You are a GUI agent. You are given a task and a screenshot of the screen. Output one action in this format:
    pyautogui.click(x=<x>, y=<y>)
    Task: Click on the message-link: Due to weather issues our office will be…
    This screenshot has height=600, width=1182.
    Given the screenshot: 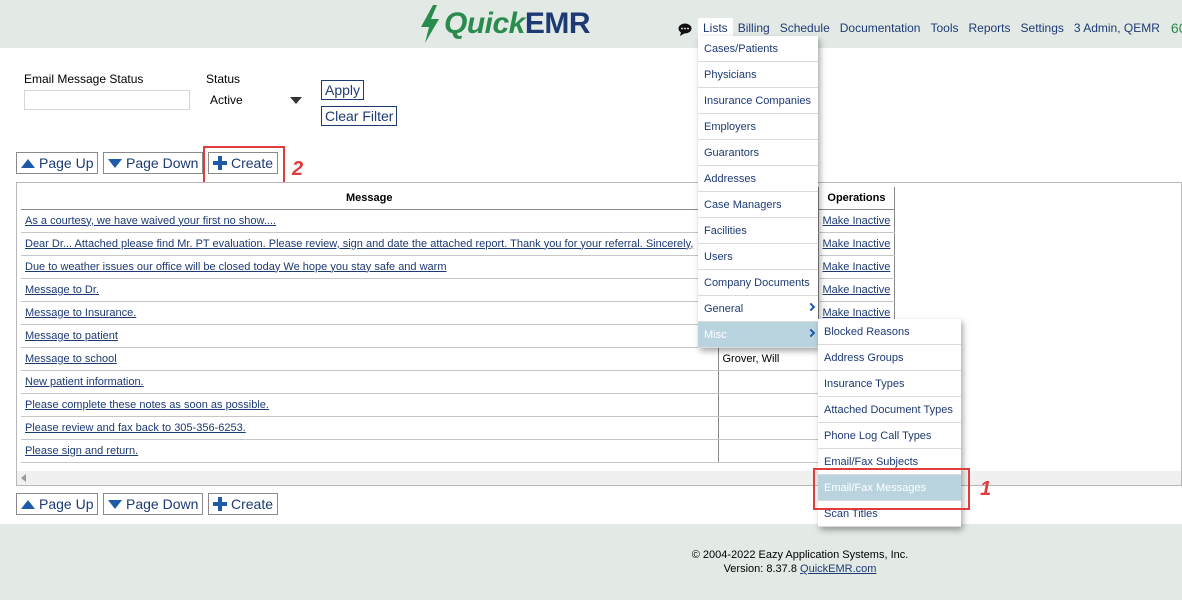 What is the action you would take?
    pyautogui.click(x=236, y=267)
    